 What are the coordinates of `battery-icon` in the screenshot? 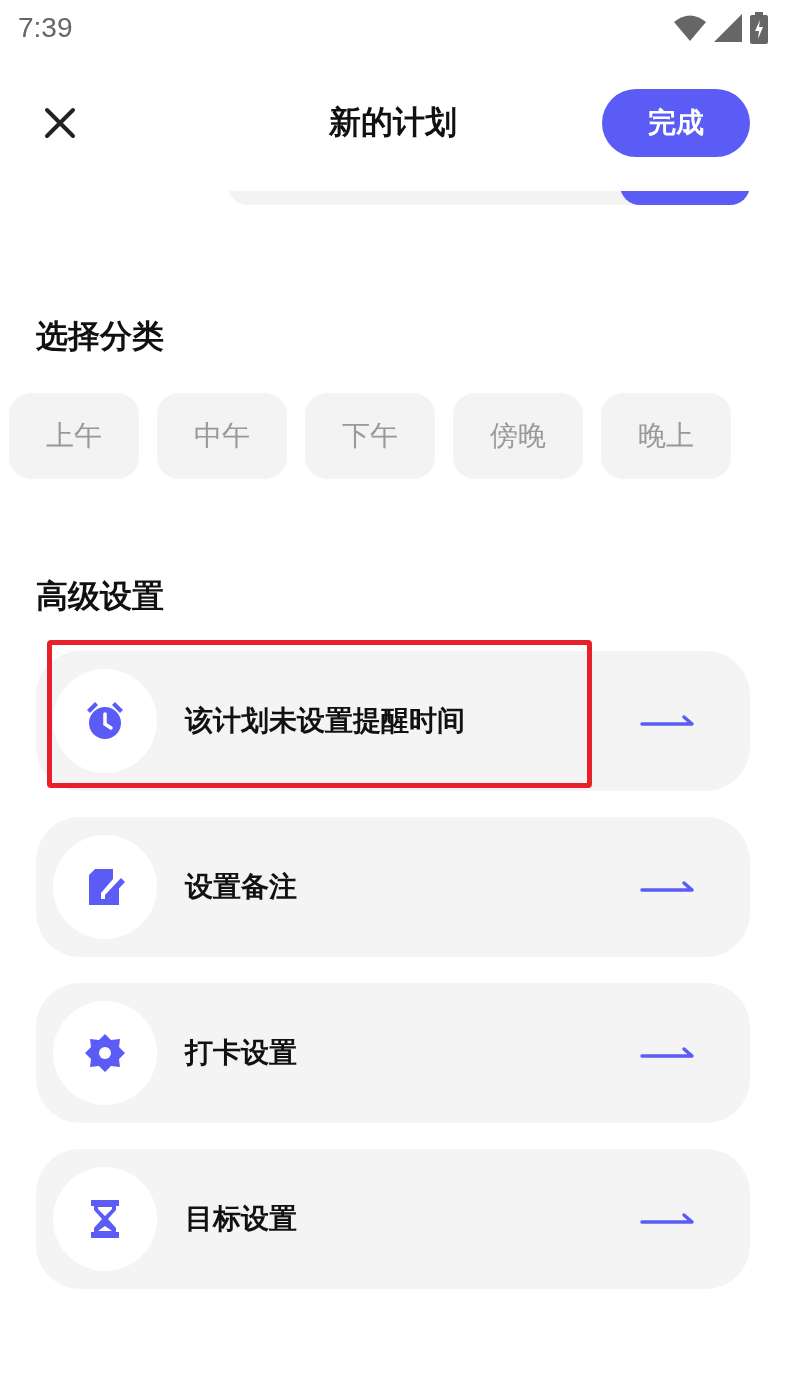 It's located at (759, 27).